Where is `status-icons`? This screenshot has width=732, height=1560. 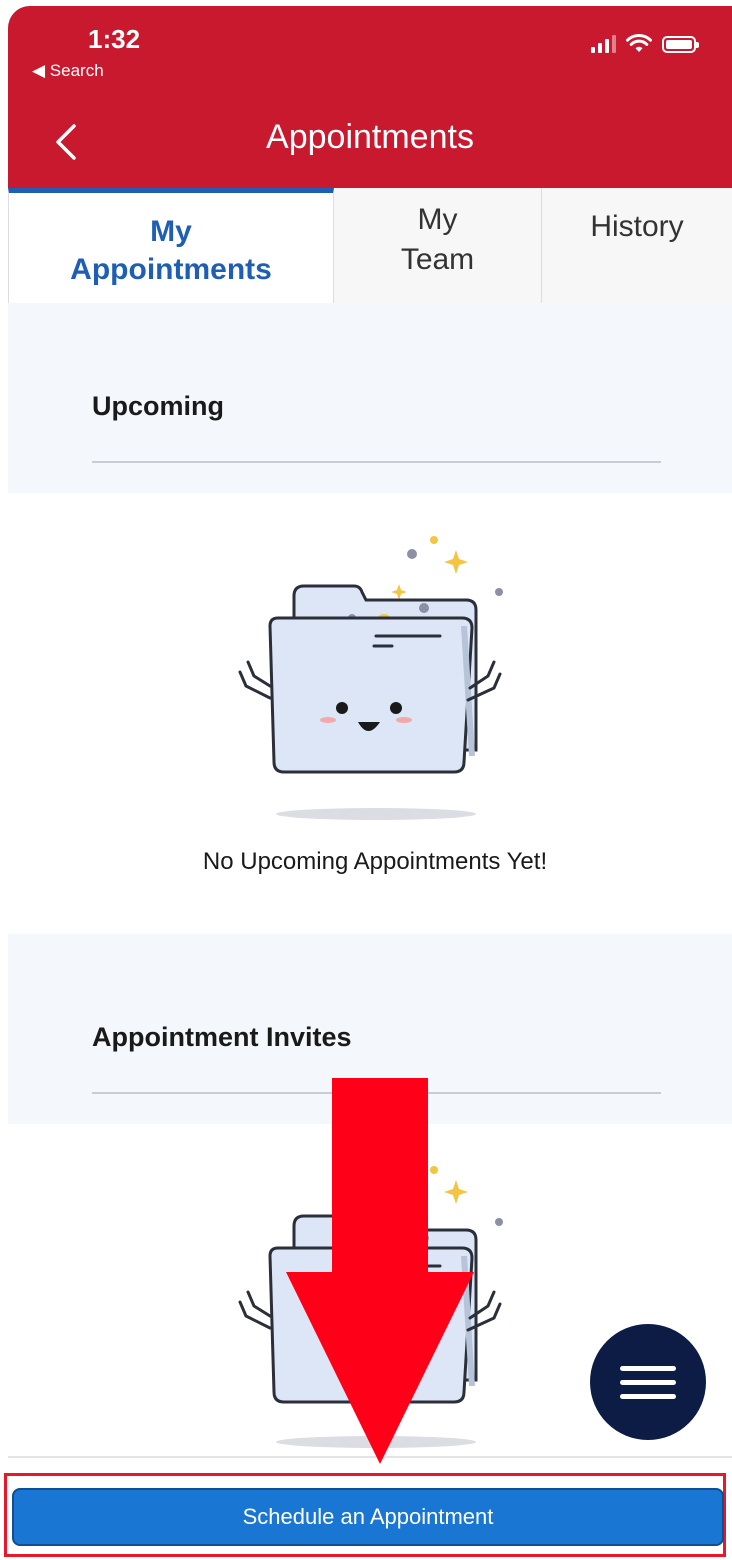 status-icons is located at coordinates (645, 44).